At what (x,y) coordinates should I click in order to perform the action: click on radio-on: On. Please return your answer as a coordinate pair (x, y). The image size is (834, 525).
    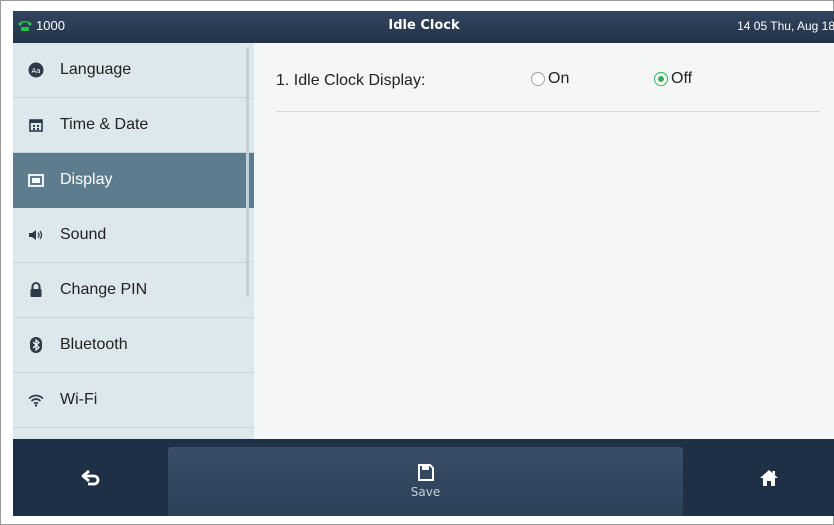
    Looking at the image, I should click on (550, 79).